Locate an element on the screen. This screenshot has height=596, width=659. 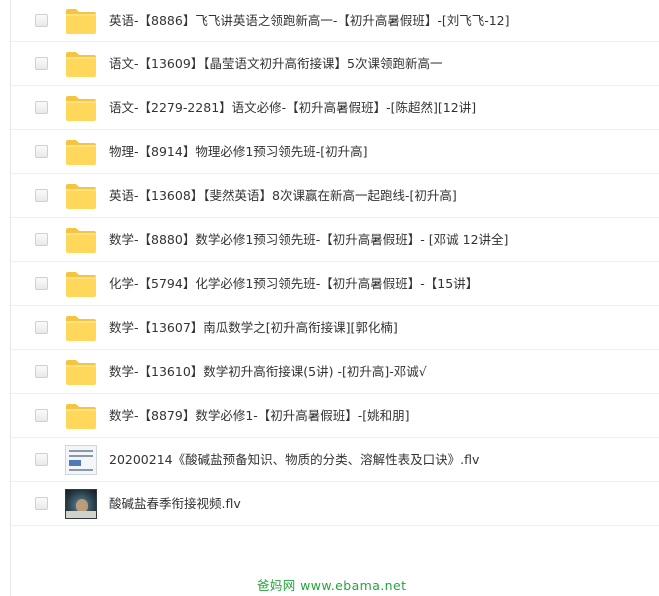
file-name: 语文-【13609】【晶莹语文初升高衔接课】5次课领跑新高一 is located at coordinates (275, 64).